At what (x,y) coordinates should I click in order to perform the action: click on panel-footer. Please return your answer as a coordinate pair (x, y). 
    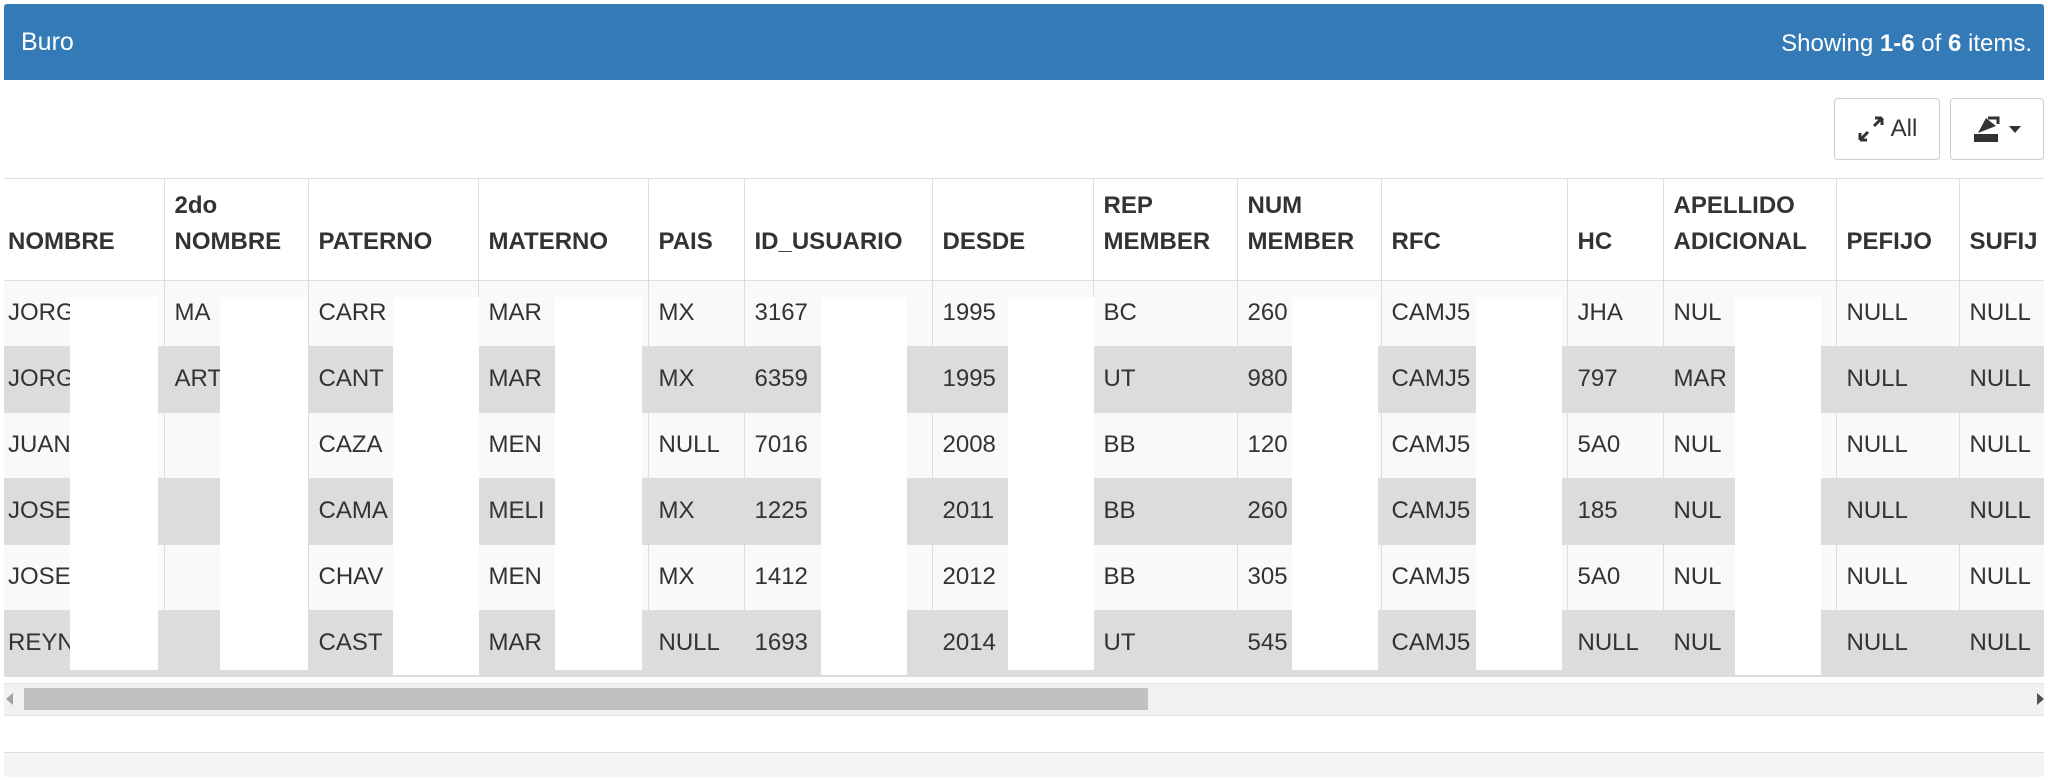
    Looking at the image, I should click on (1024, 764).